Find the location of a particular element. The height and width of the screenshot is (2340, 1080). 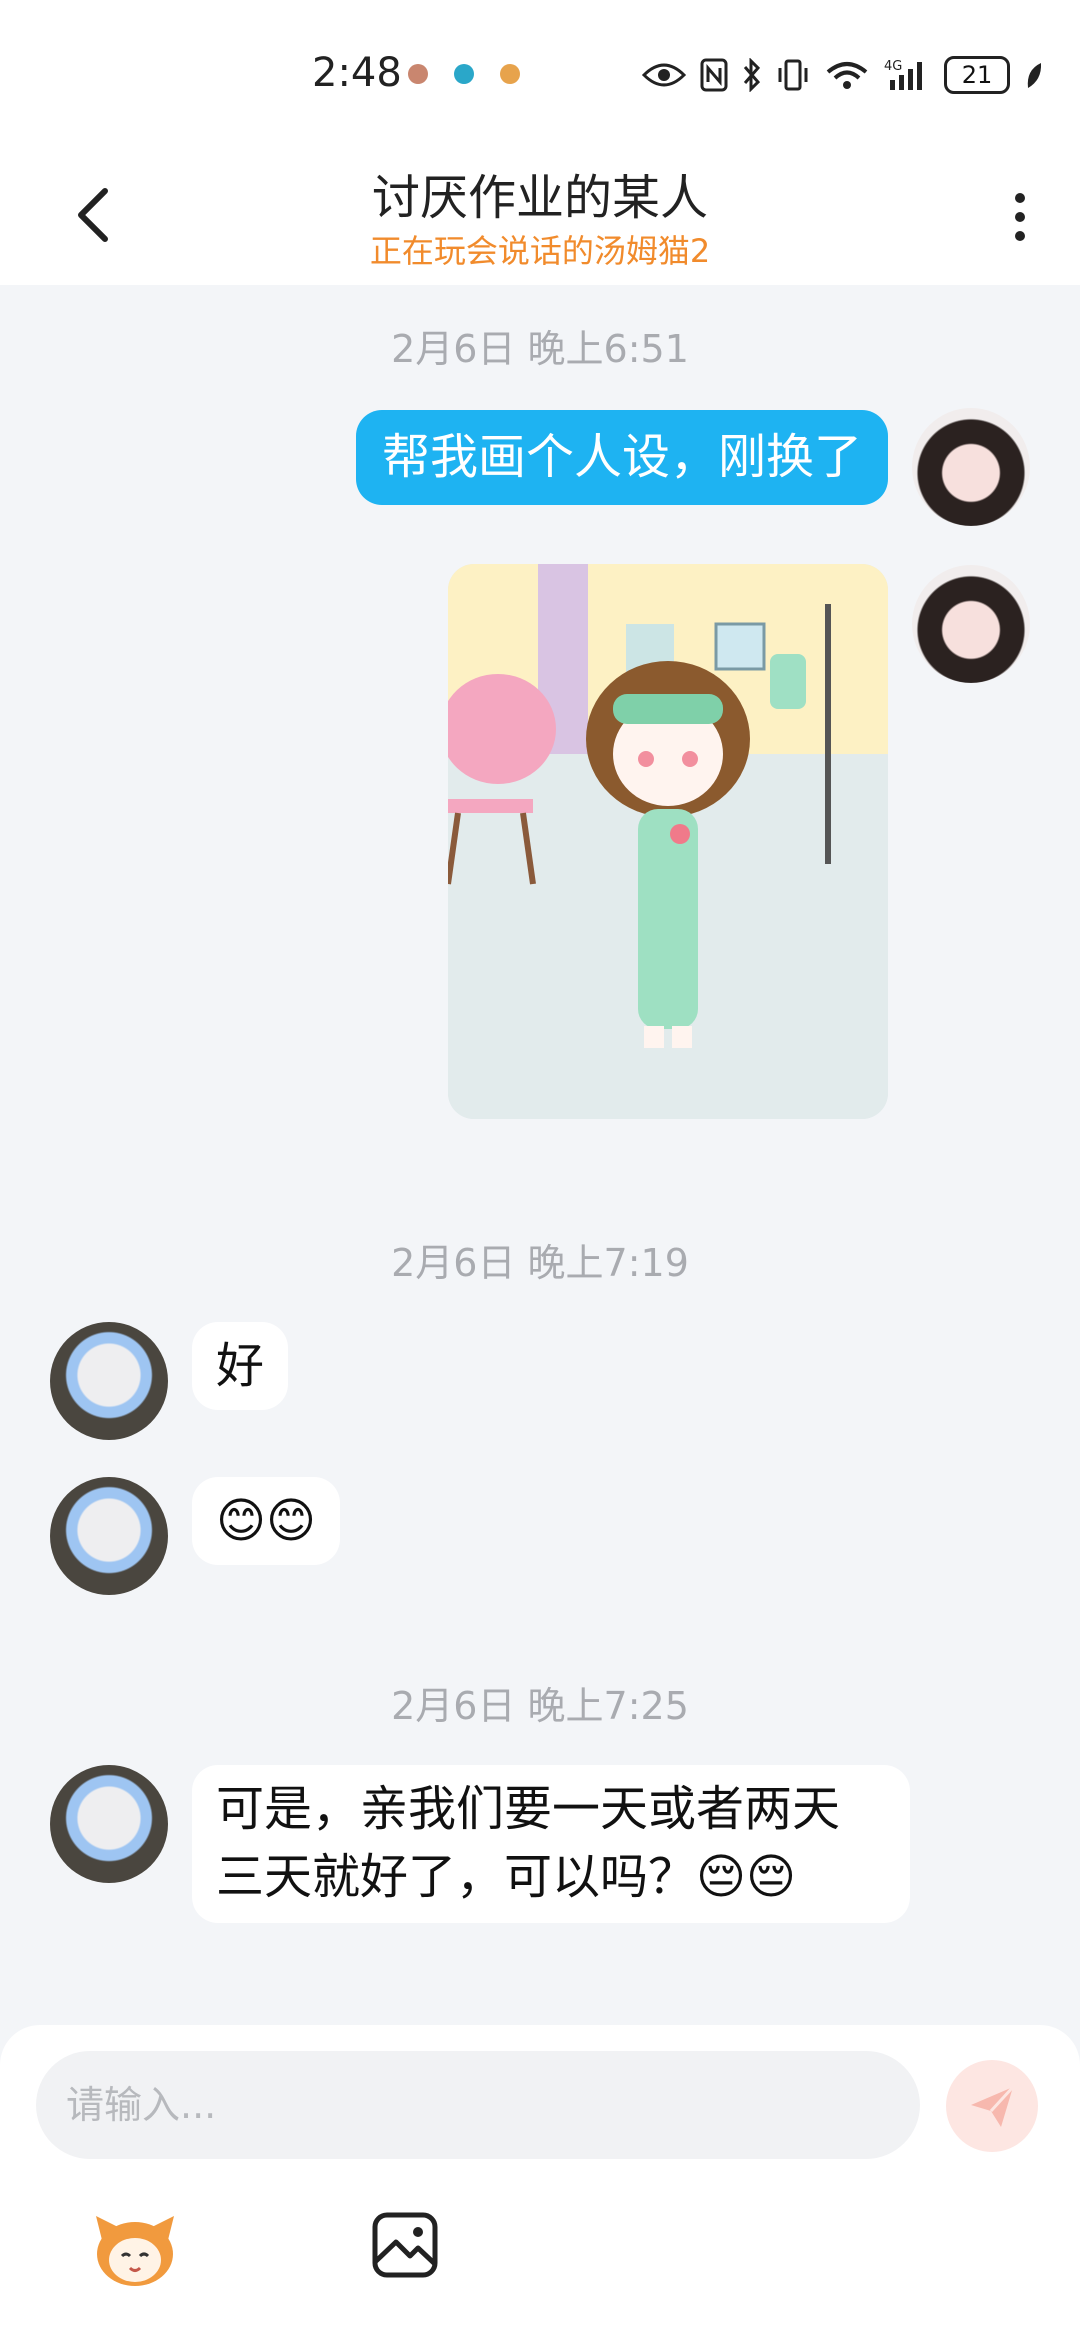

eye-icon is located at coordinates (664, 75).